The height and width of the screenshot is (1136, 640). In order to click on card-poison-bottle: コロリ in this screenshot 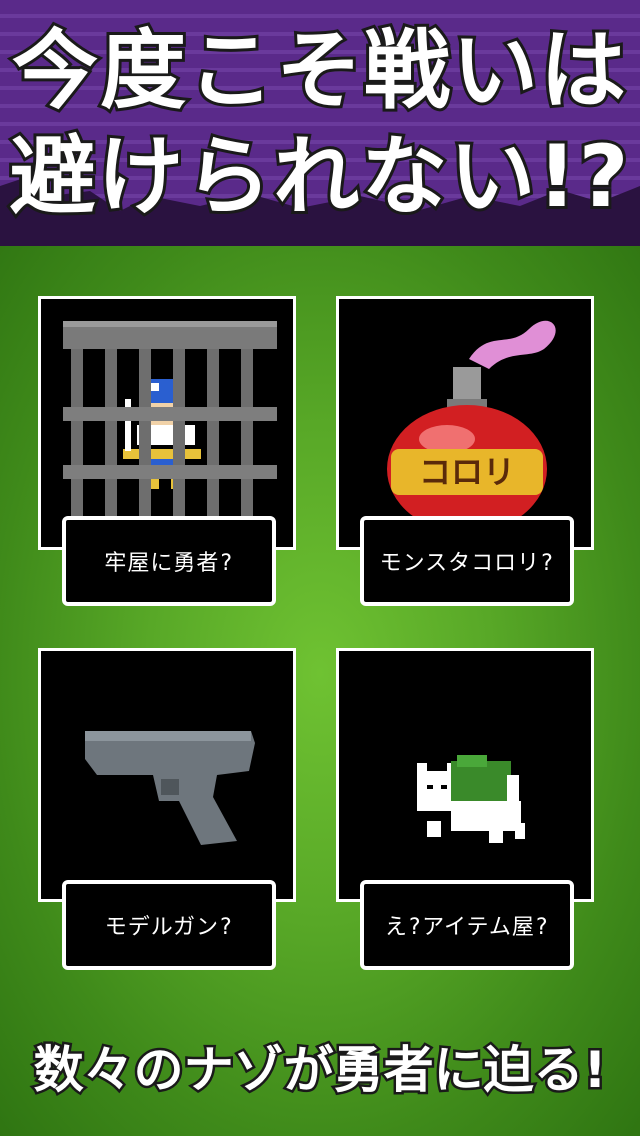, I will do `click(465, 423)`.